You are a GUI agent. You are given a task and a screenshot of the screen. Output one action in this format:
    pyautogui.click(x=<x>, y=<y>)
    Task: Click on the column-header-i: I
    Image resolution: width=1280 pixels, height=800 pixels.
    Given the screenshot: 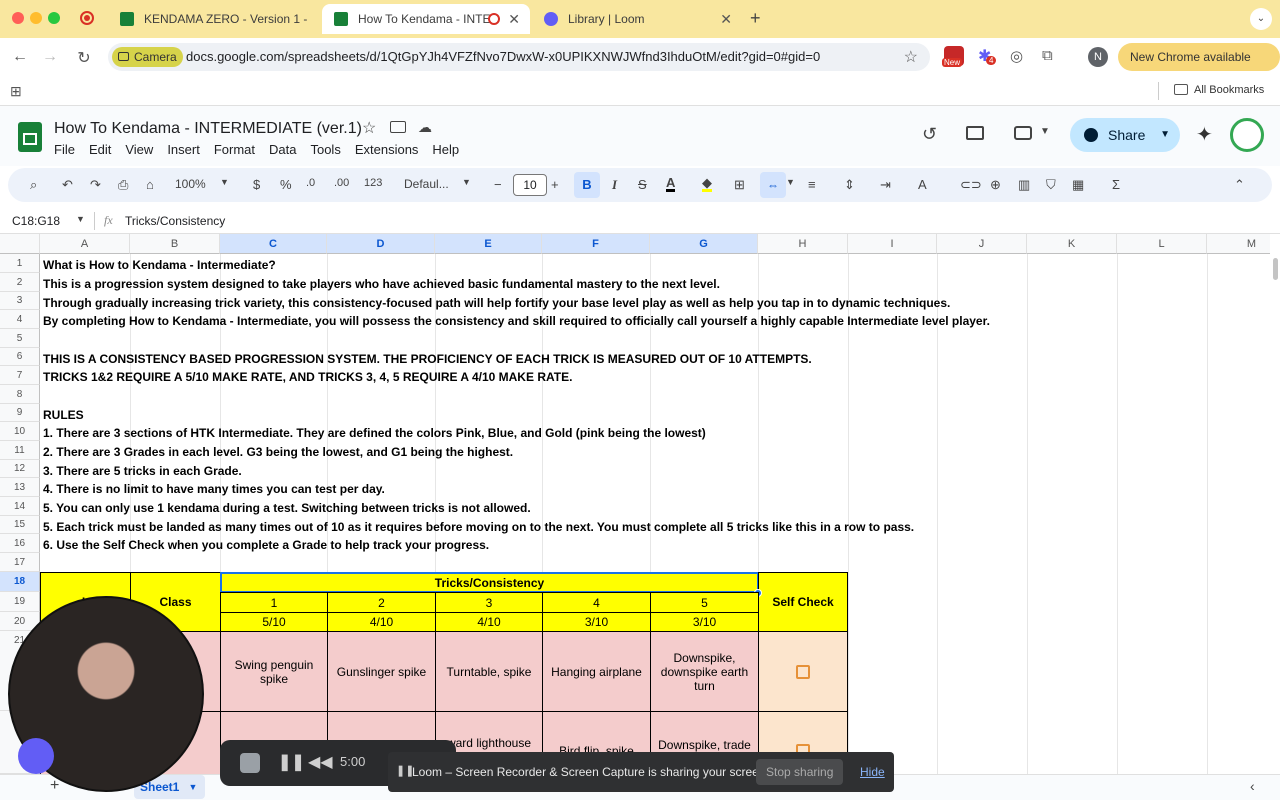 What is the action you would take?
    pyautogui.click(x=892, y=244)
    